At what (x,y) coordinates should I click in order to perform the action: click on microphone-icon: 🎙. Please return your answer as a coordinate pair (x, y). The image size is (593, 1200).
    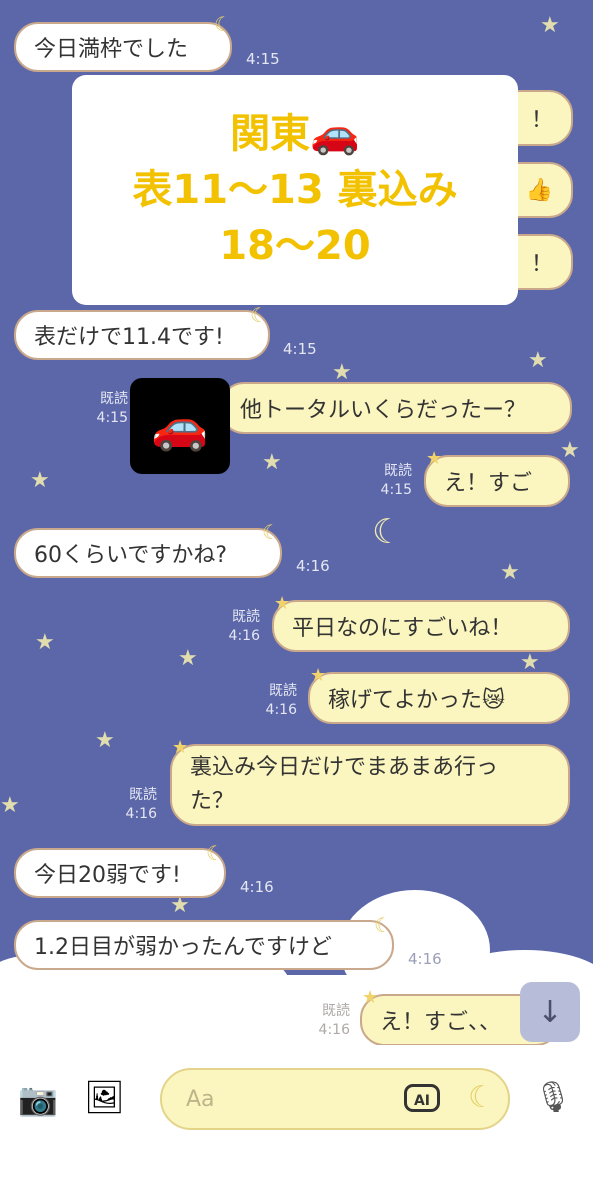
    Looking at the image, I should click on (553, 1097).